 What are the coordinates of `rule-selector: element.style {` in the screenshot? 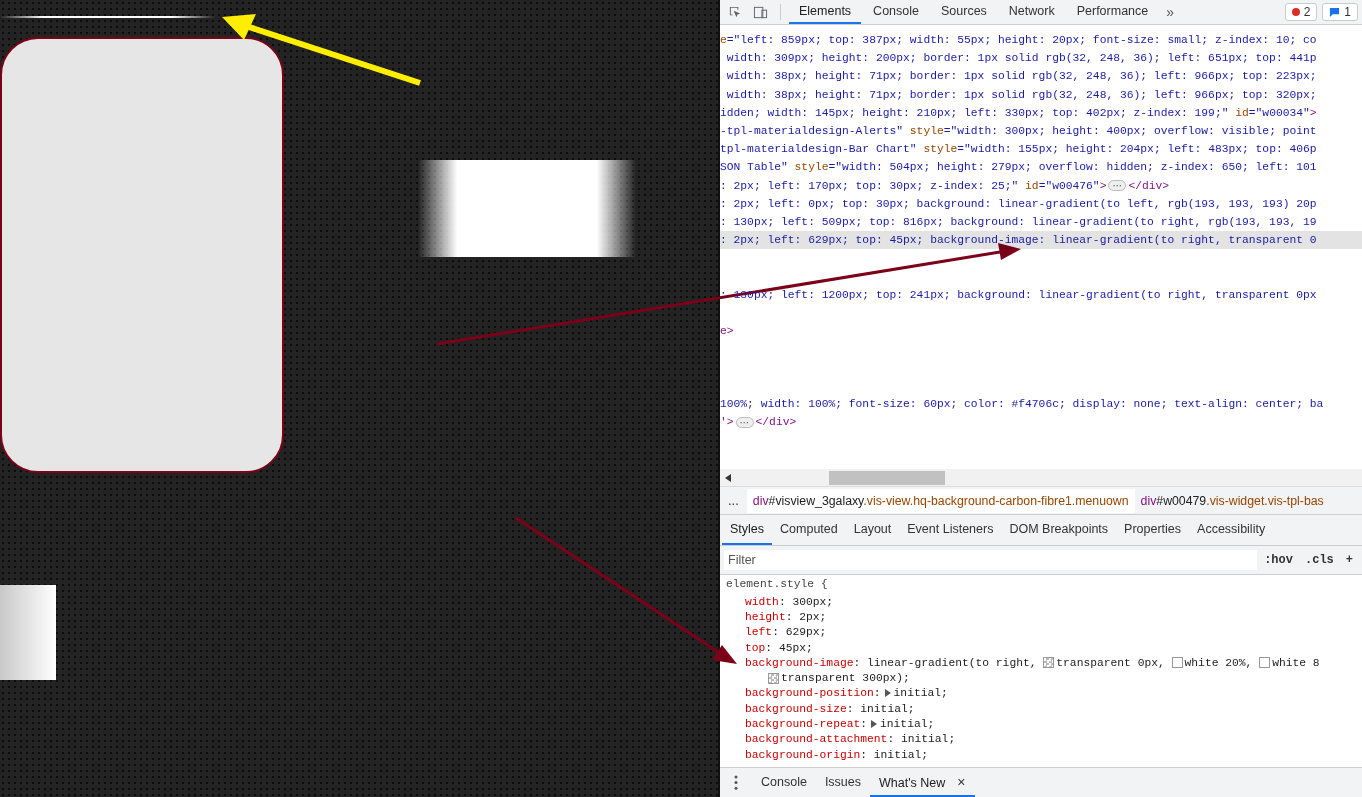 It's located at (777, 585).